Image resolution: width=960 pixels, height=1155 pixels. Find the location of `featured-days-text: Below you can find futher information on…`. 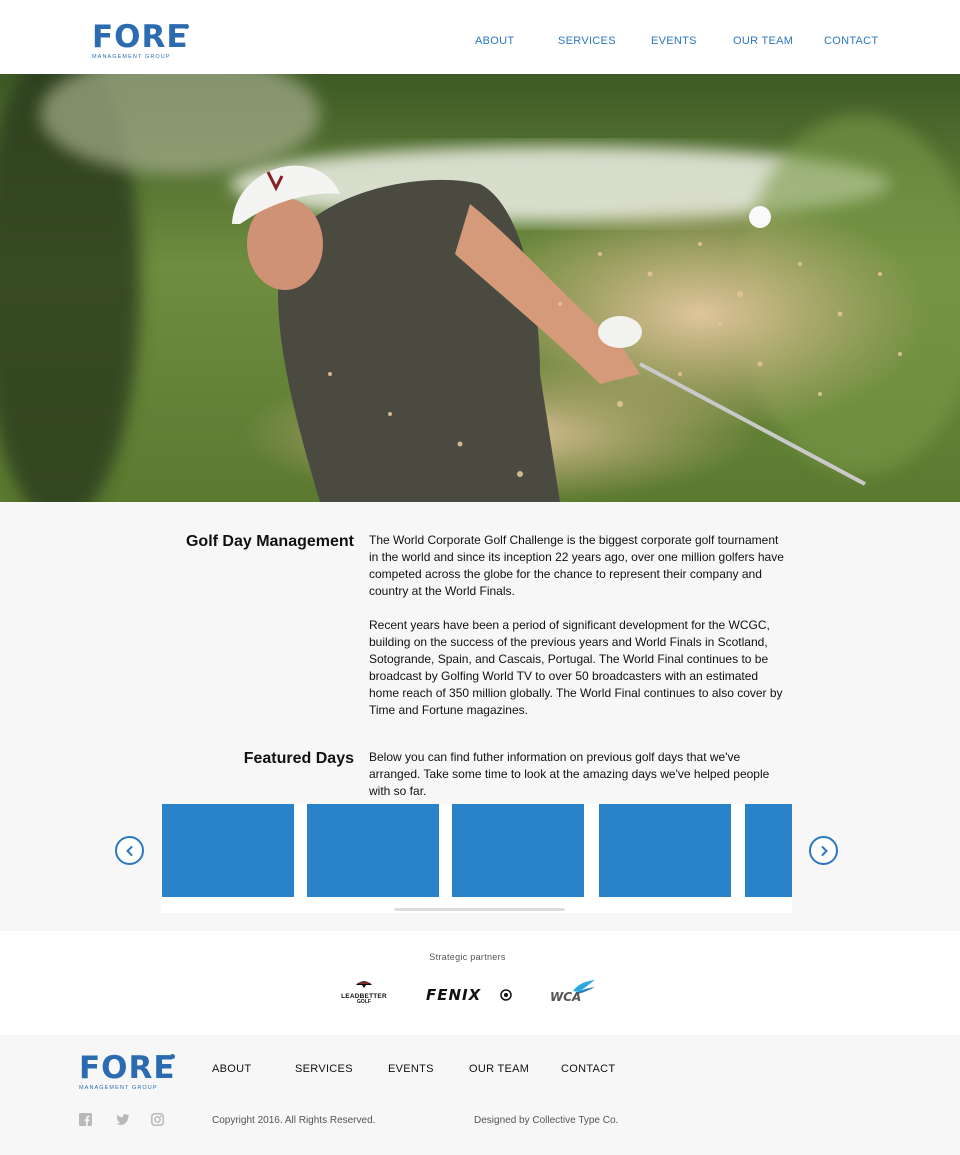

featured-days-text: Below you can find futher information on… is located at coordinates (569, 774).